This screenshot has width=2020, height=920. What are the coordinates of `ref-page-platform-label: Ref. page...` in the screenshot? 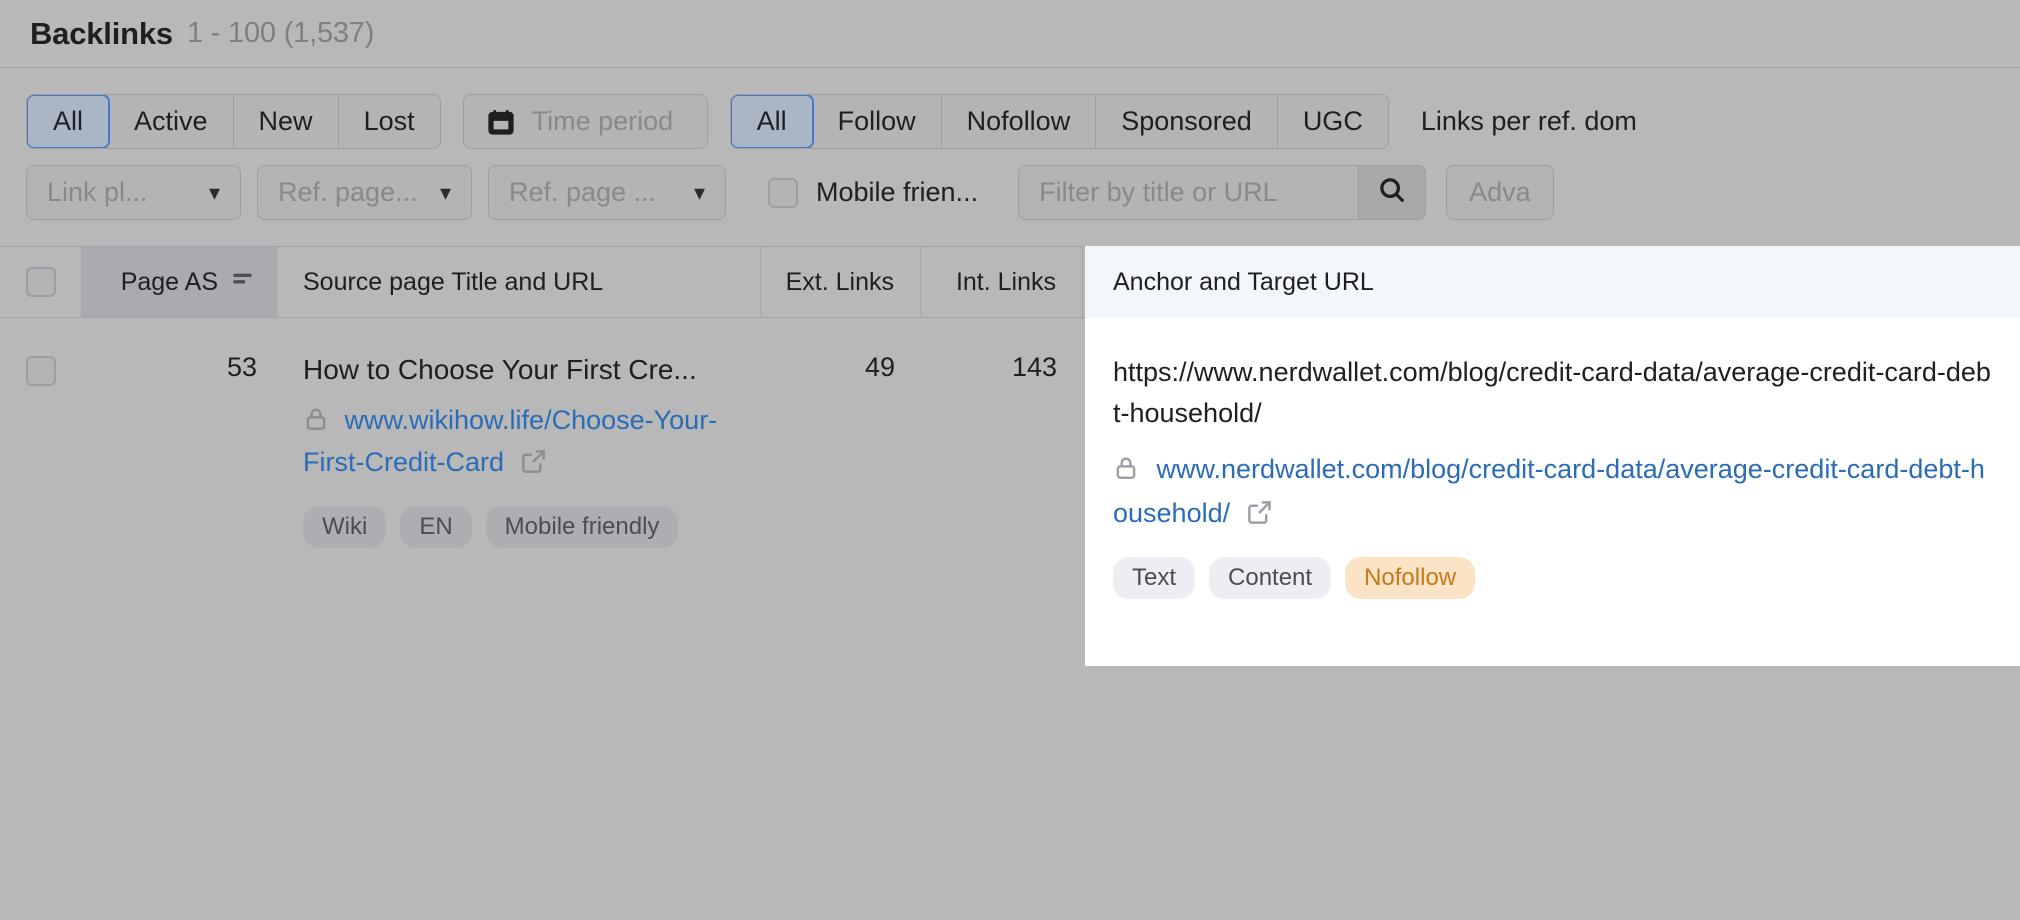 It's located at (348, 192).